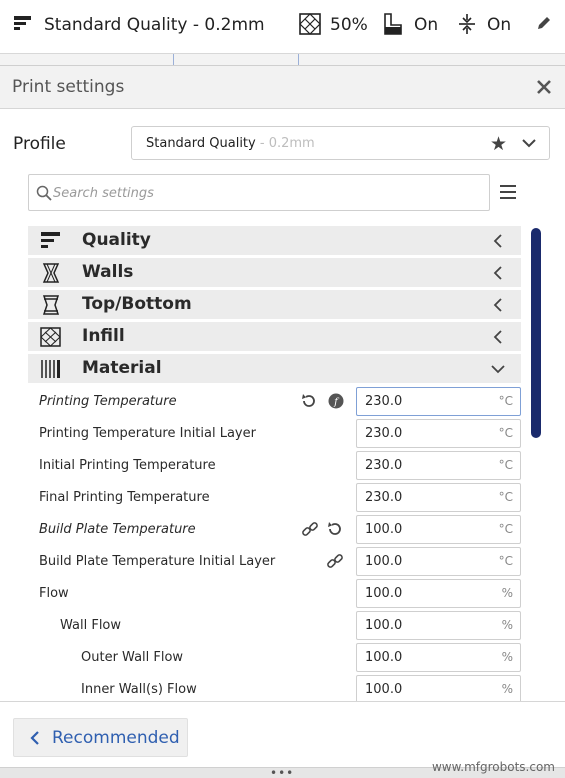 This screenshot has width=565, height=778. I want to click on function-icon: f, so click(336, 403).